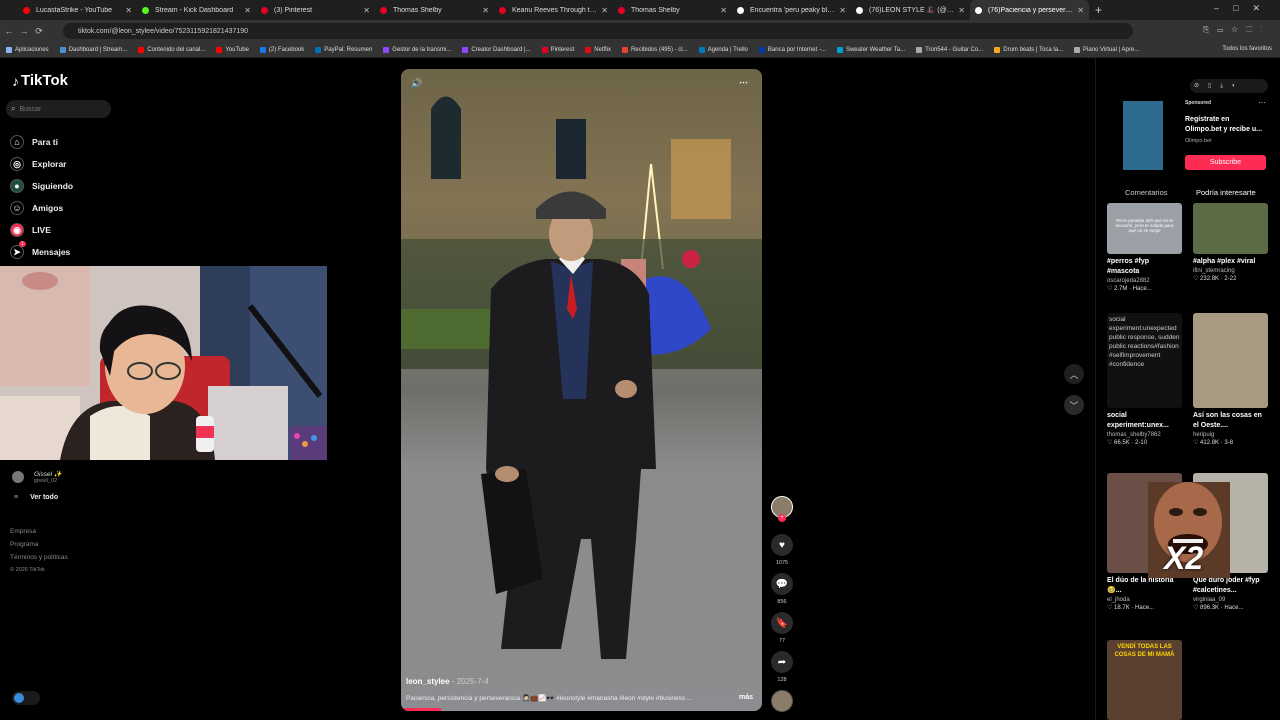 This screenshot has width=1280, height=720. I want to click on more-link: más, so click(746, 697).